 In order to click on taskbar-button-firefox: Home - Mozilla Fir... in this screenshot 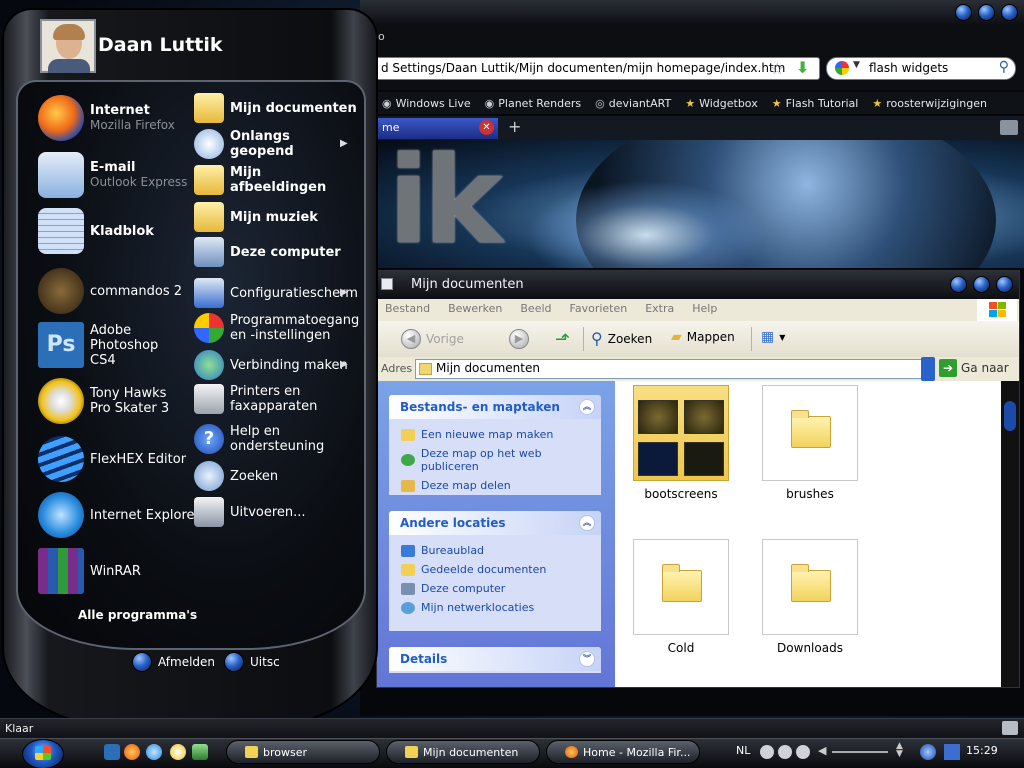, I will do `click(623, 752)`.